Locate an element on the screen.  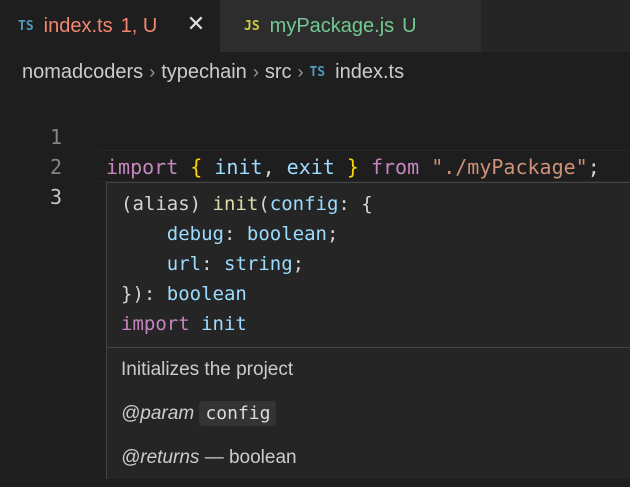
tab-mypackage-js: JS myPackage.js U is located at coordinates (350, 26).